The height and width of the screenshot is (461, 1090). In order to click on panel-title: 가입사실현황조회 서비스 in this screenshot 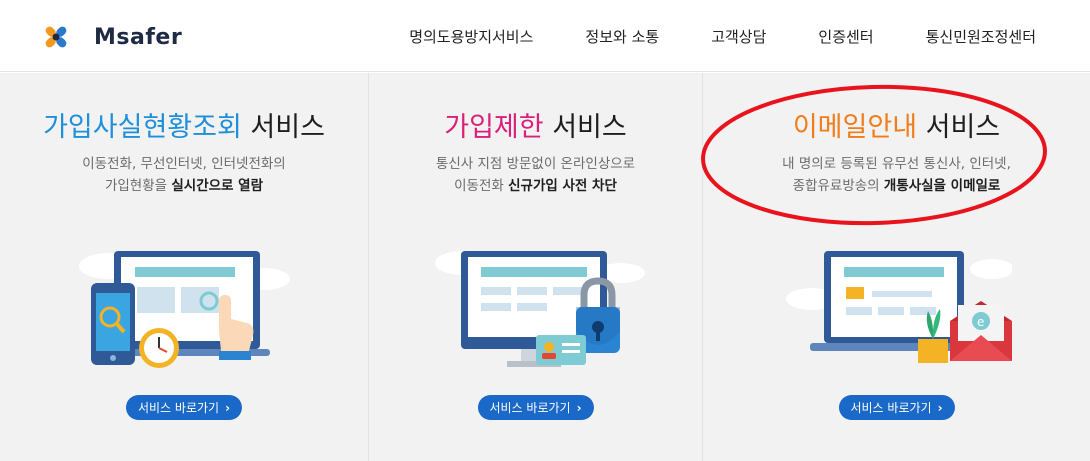, I will do `click(184, 124)`.